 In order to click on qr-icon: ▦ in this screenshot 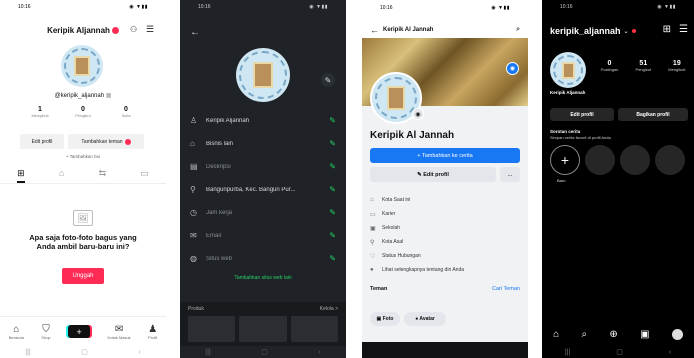, I will do `click(108, 96)`.